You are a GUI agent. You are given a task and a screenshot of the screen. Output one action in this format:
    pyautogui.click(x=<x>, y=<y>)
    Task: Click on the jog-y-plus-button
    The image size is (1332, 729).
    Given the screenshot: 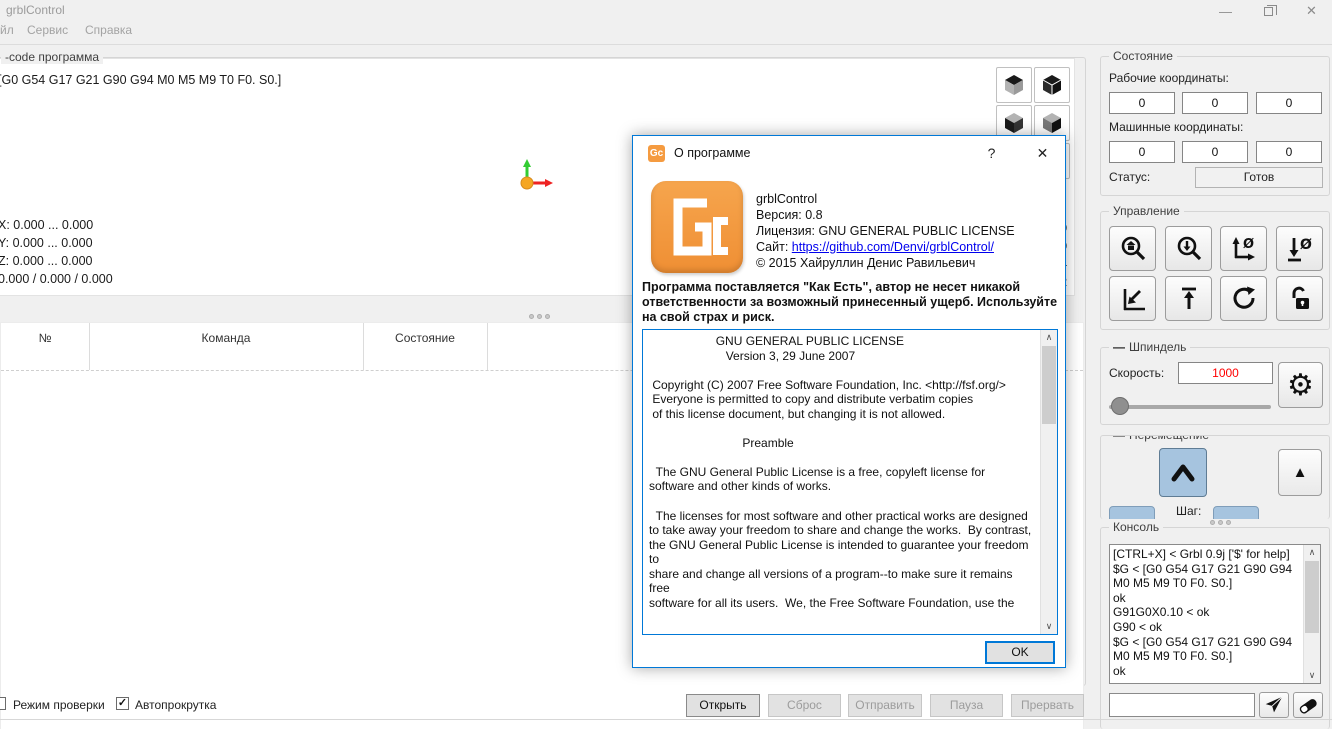 What is the action you would take?
    pyautogui.click(x=1183, y=472)
    